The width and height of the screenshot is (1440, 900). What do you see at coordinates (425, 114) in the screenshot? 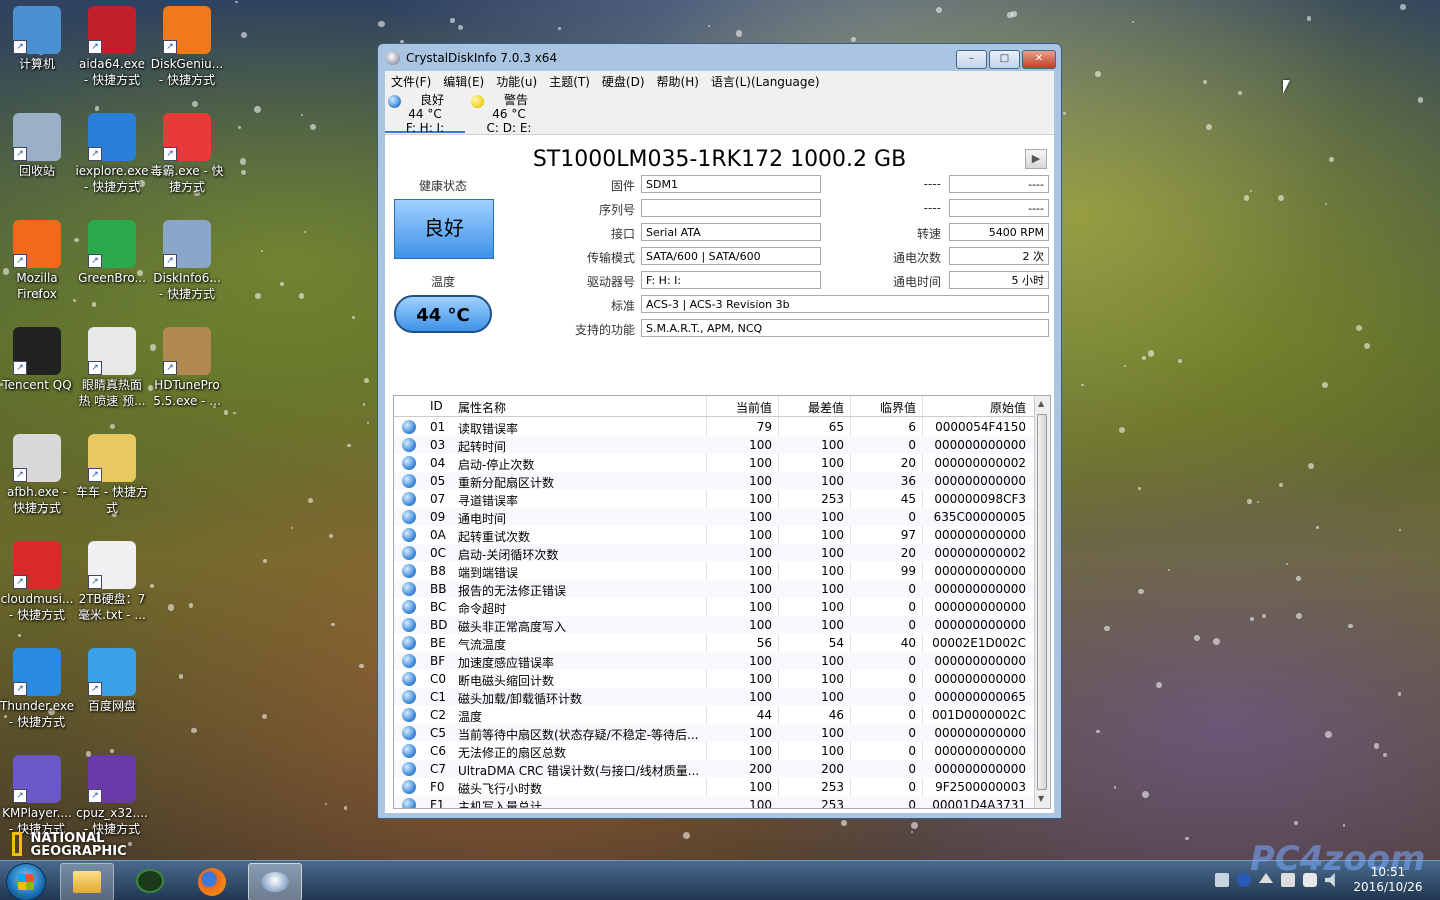
I see `drive-tab-1: 良好 44 °C F: H: I:` at bounding box center [425, 114].